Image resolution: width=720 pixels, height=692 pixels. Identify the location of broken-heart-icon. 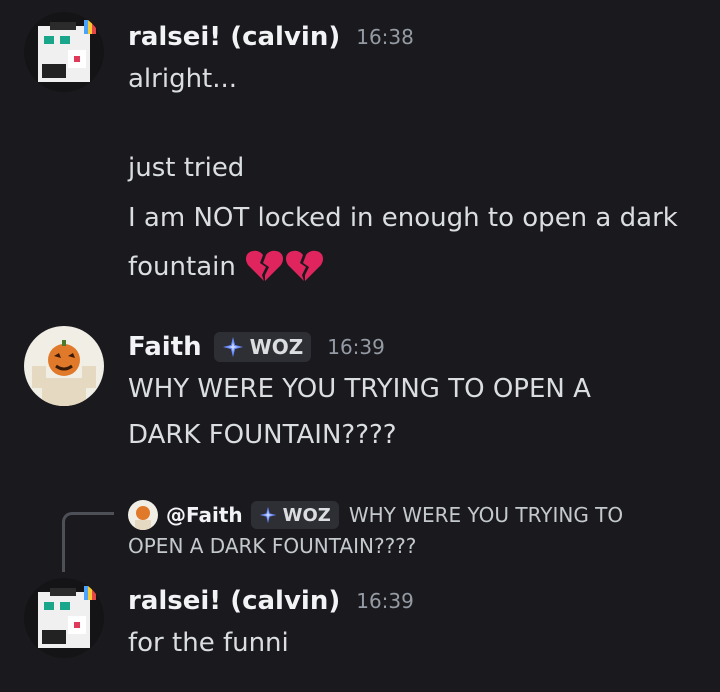
(284, 267).